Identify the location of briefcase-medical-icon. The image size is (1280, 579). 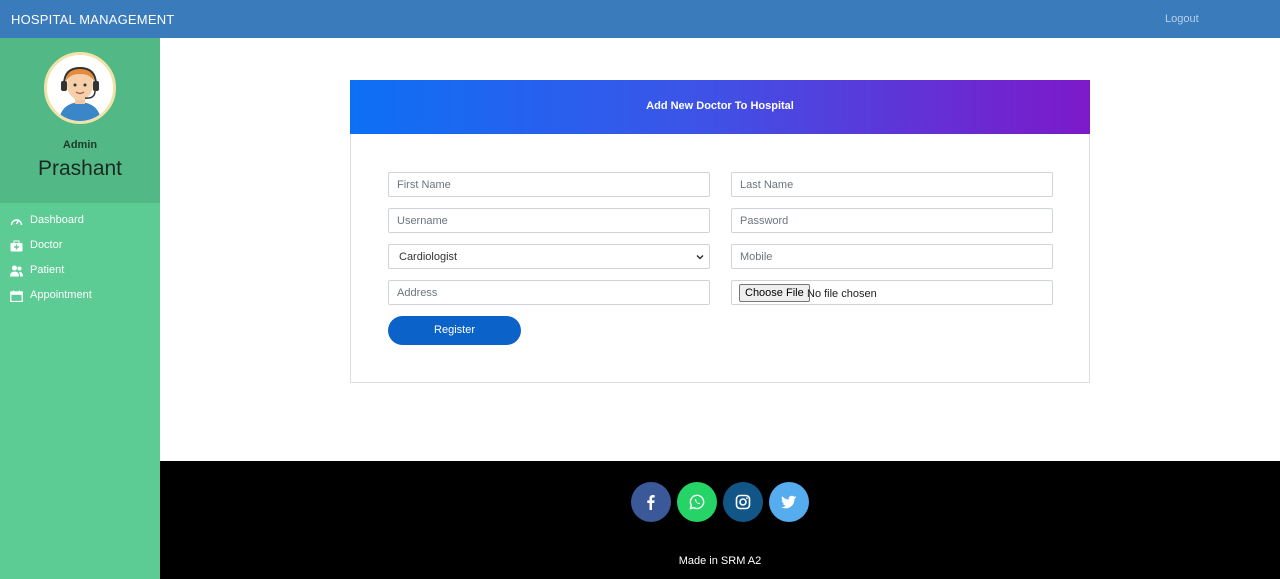
(16, 246).